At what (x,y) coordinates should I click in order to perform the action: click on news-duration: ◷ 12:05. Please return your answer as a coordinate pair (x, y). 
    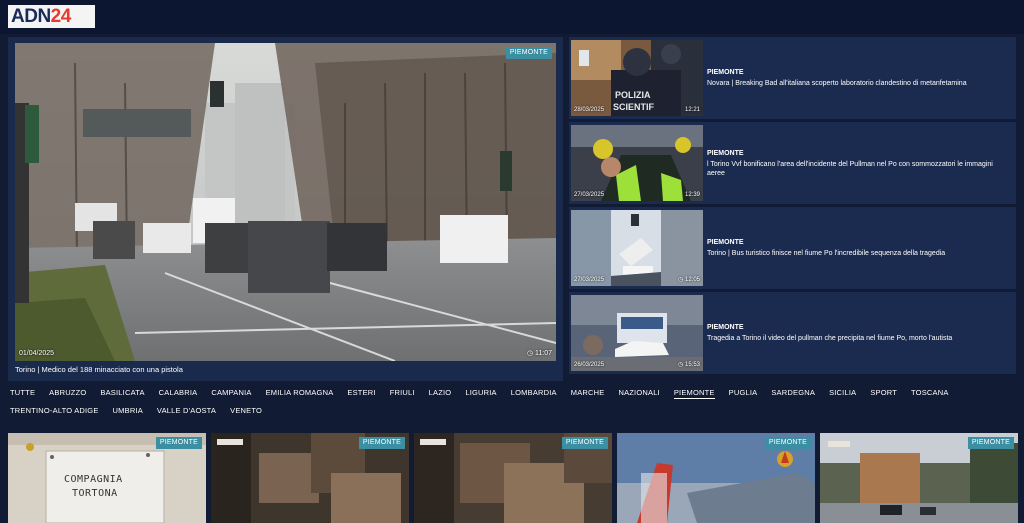
    Looking at the image, I should click on (689, 280).